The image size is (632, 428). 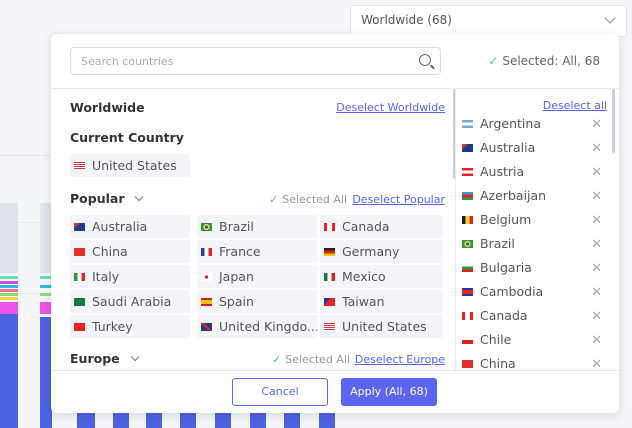 I want to click on popular-country-chip: Australia, so click(x=130, y=226).